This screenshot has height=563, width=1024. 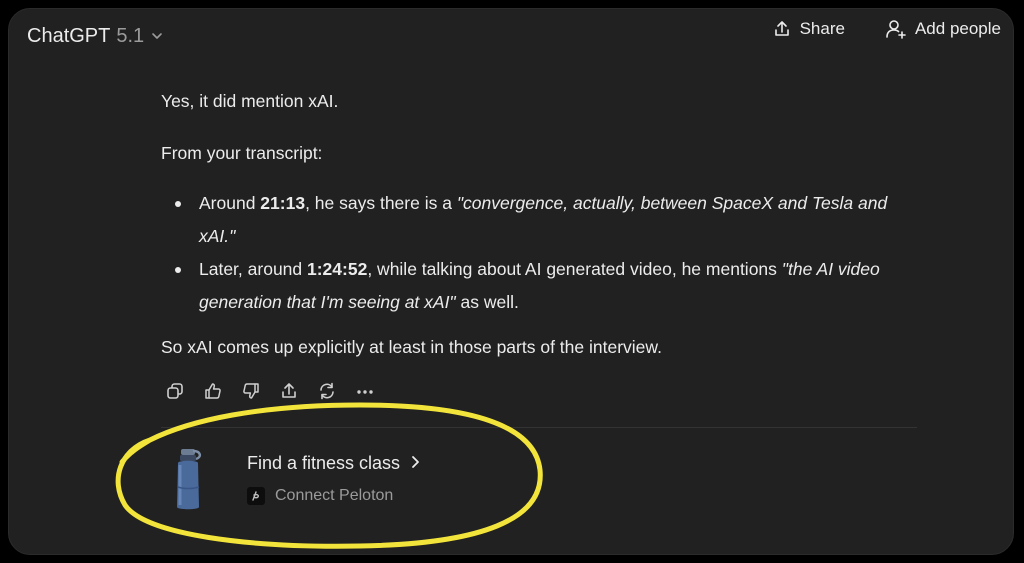 I want to click on header: ChatGPT 5.1 Share Add people, so click(x=511, y=35).